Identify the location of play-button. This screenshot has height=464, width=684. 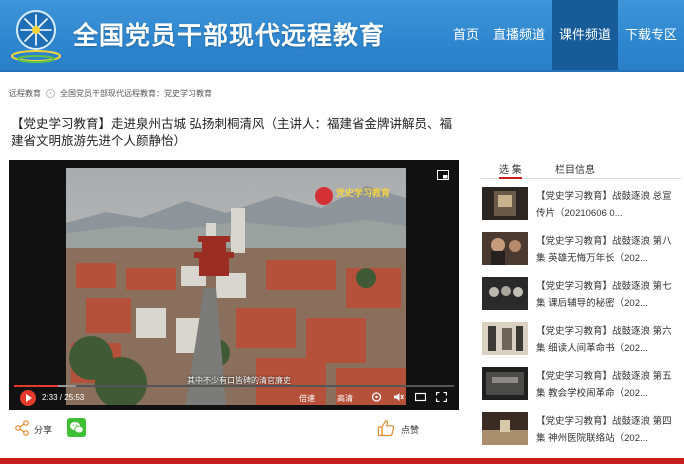
(28, 398).